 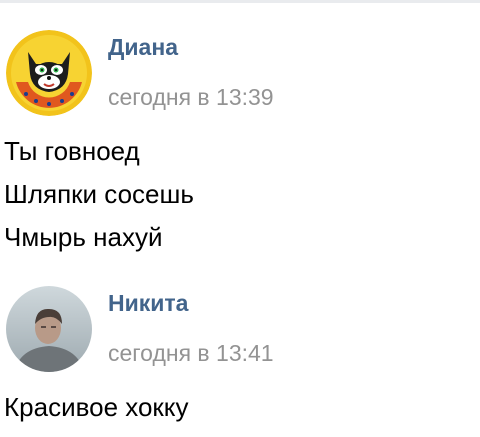 What do you see at coordinates (191, 97) in the screenshot?
I see `message-timestamp: сегодня в 13:39` at bounding box center [191, 97].